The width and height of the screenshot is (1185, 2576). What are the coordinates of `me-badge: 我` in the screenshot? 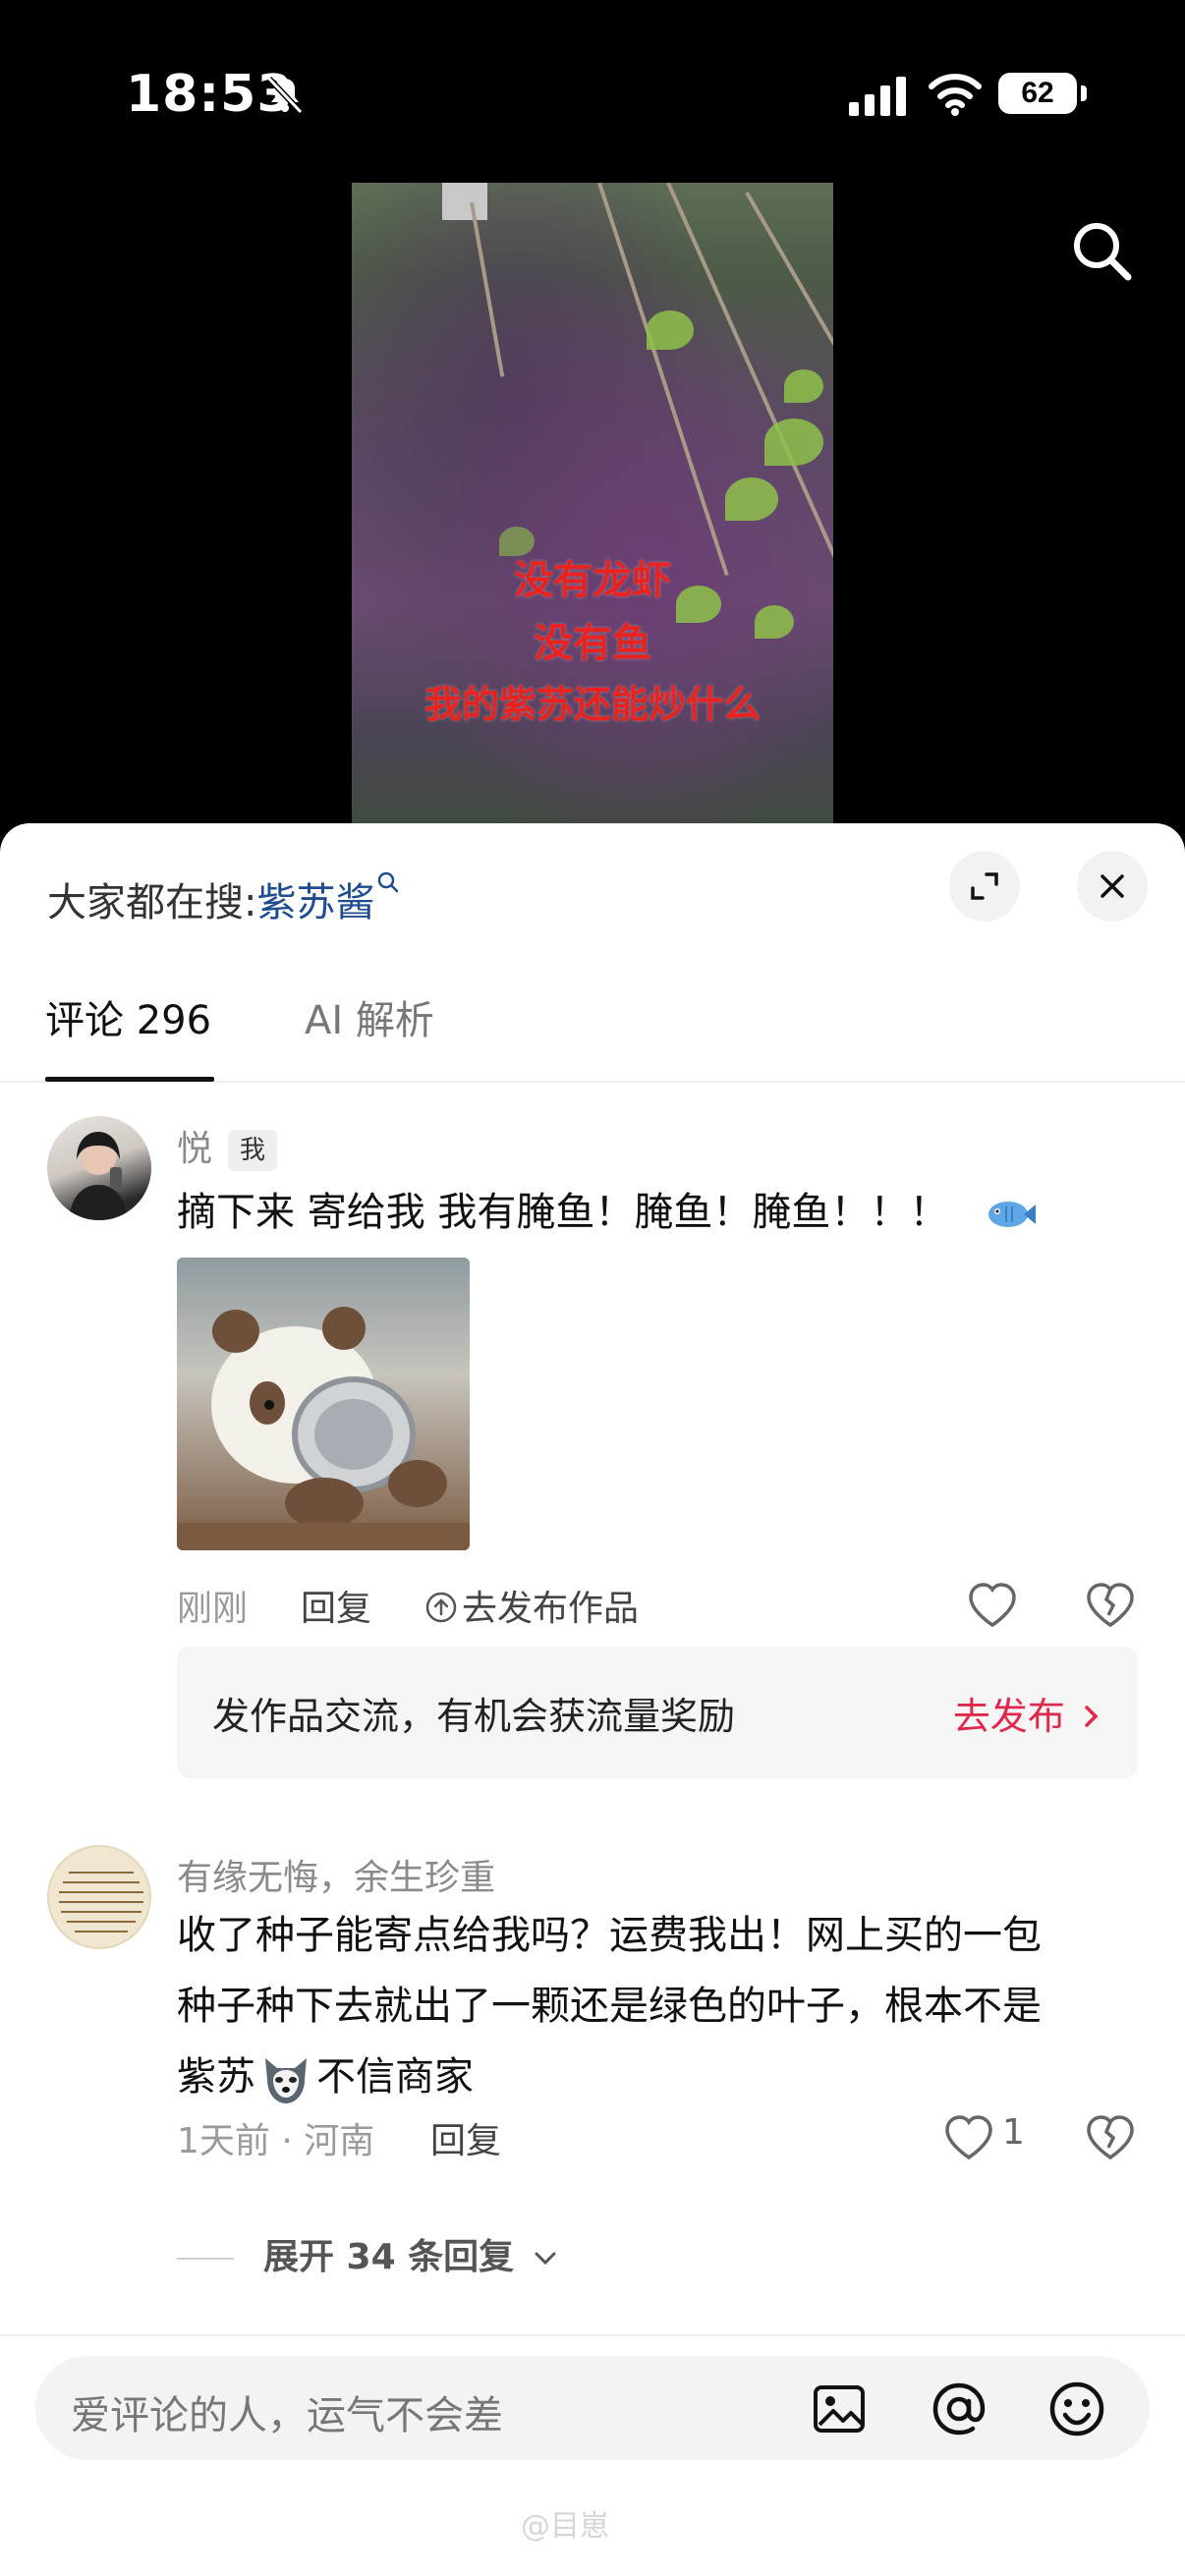 It's located at (253, 1150).